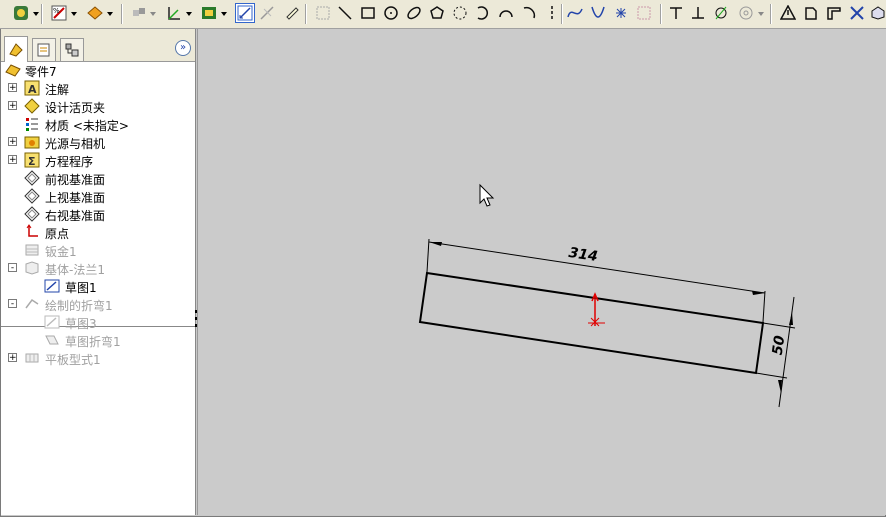  I want to click on sketch-point-icon, so click(621, 13).